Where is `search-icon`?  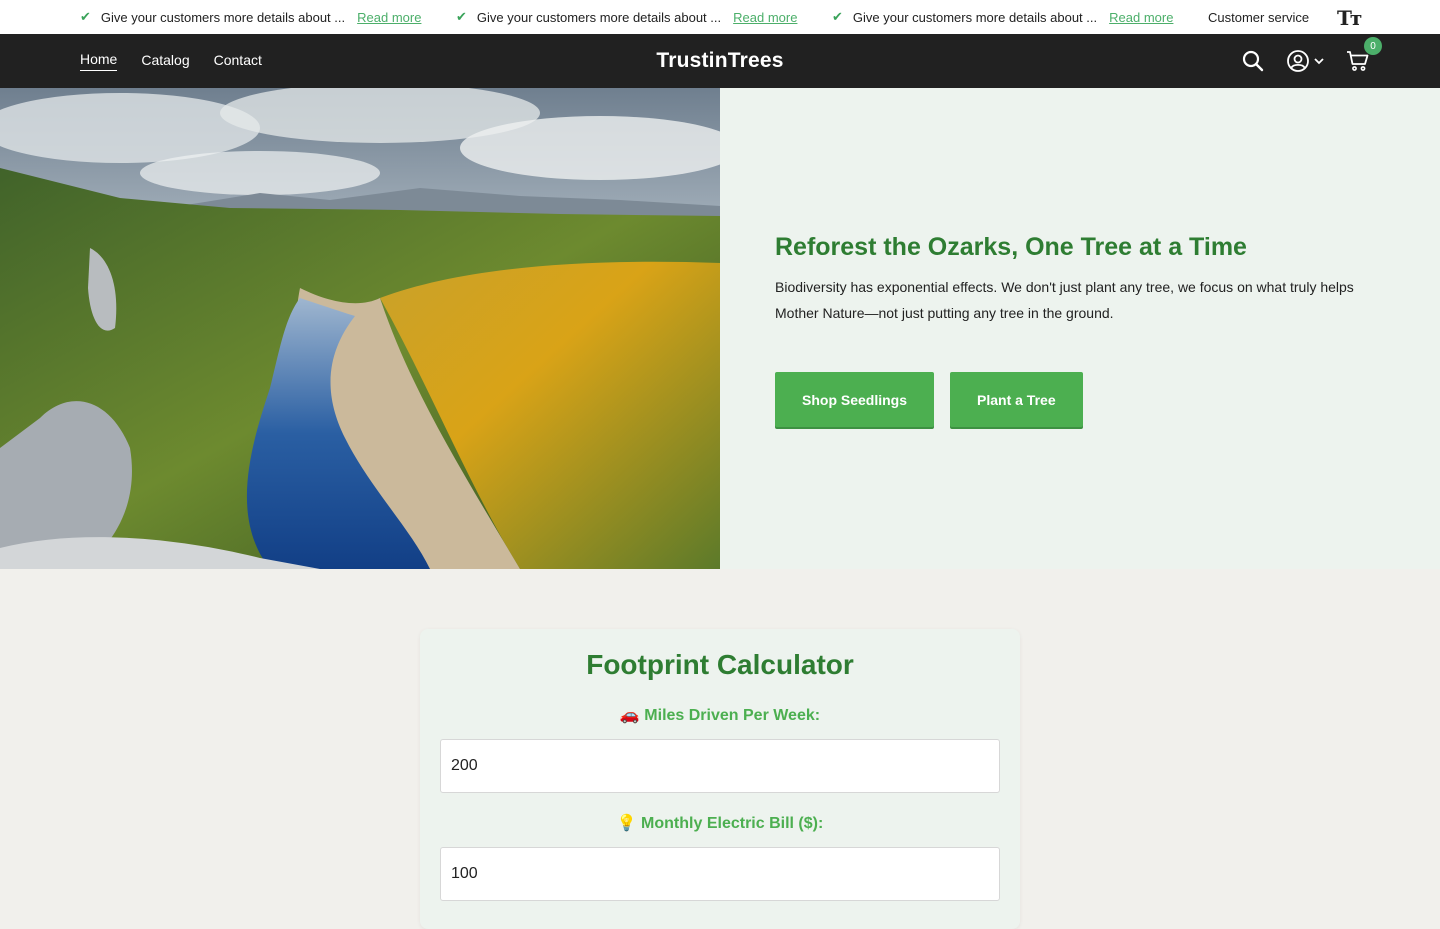
search-icon is located at coordinates (1253, 61).